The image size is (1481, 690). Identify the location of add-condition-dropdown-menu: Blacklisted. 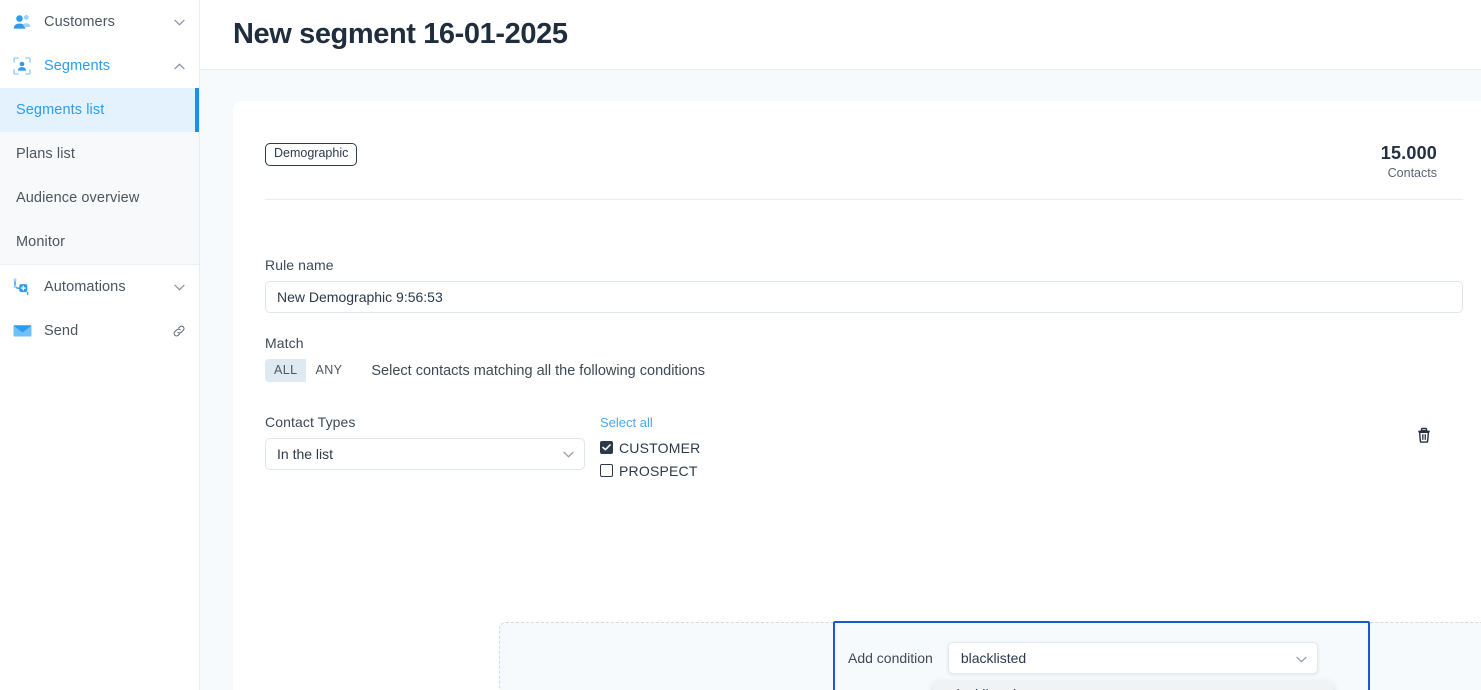
(1132, 685).